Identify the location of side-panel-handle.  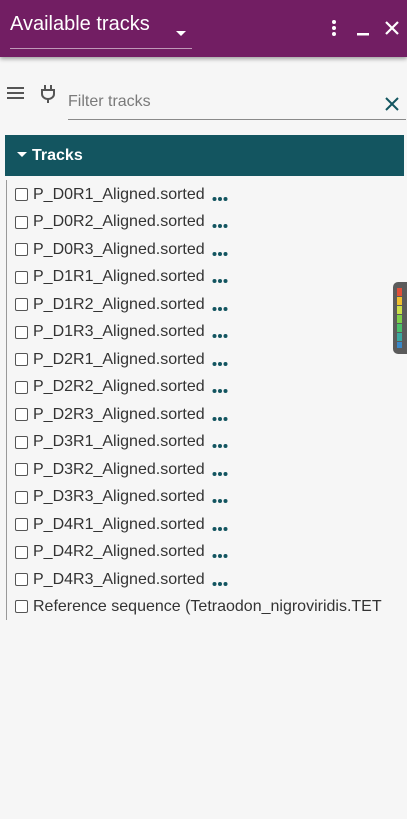
(400, 318).